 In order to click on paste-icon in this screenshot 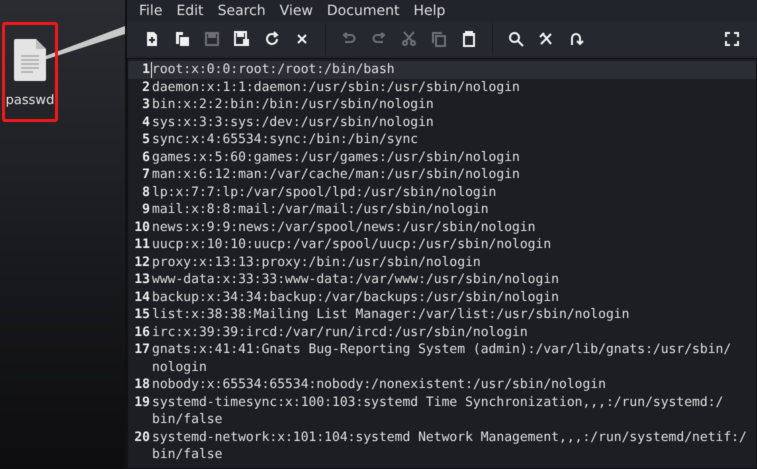, I will do `click(469, 39)`.